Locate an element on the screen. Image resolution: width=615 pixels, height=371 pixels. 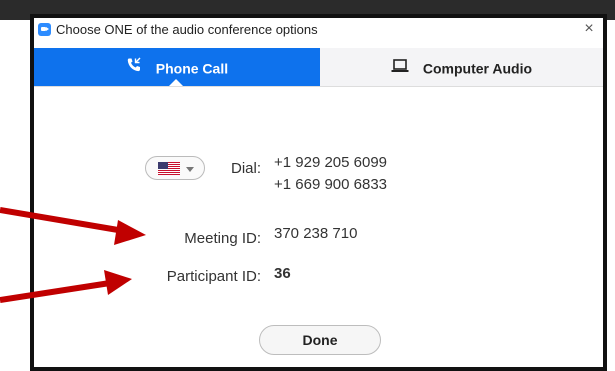
meeting-id-value: 370 238 710 is located at coordinates (316, 233).